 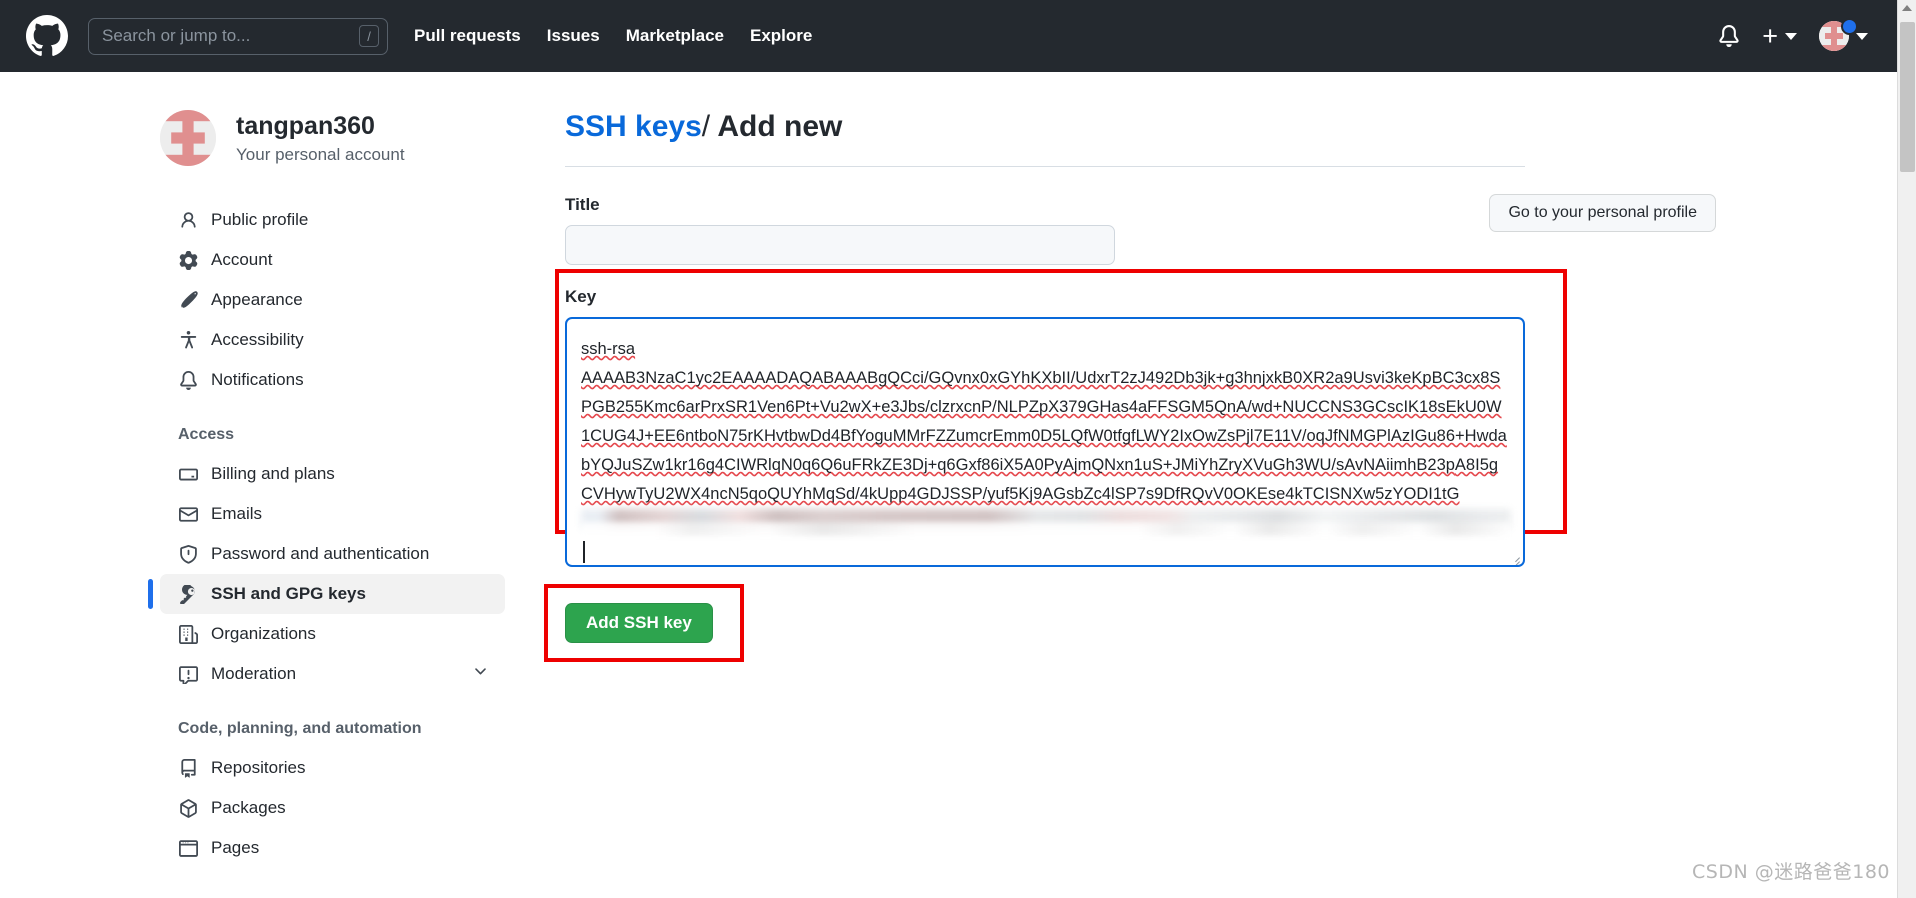 I want to click on github-logo-link, so click(x=47, y=36).